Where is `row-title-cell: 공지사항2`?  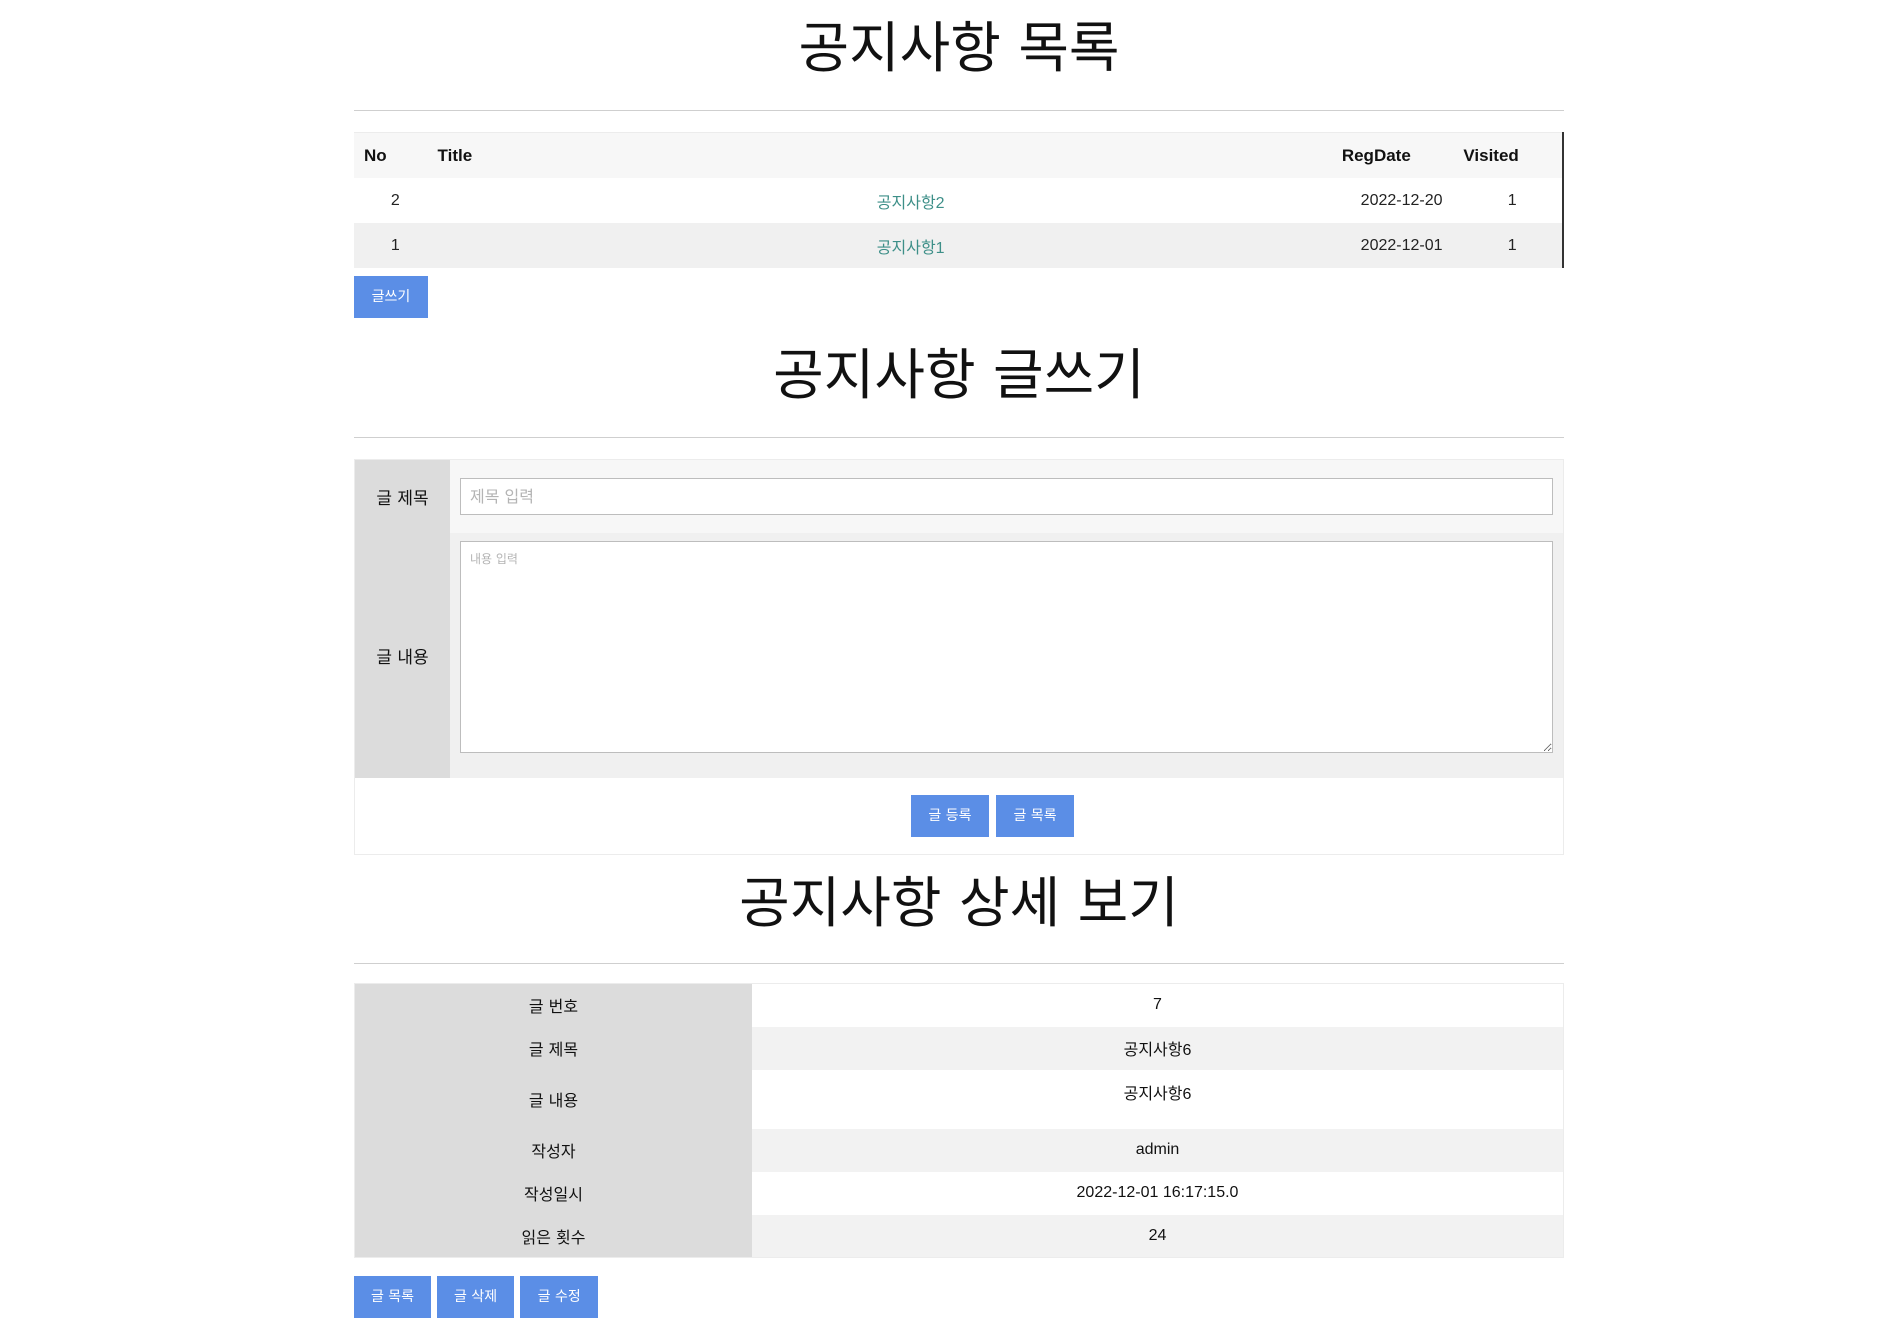 row-title-cell: 공지사항2 is located at coordinates (888, 200).